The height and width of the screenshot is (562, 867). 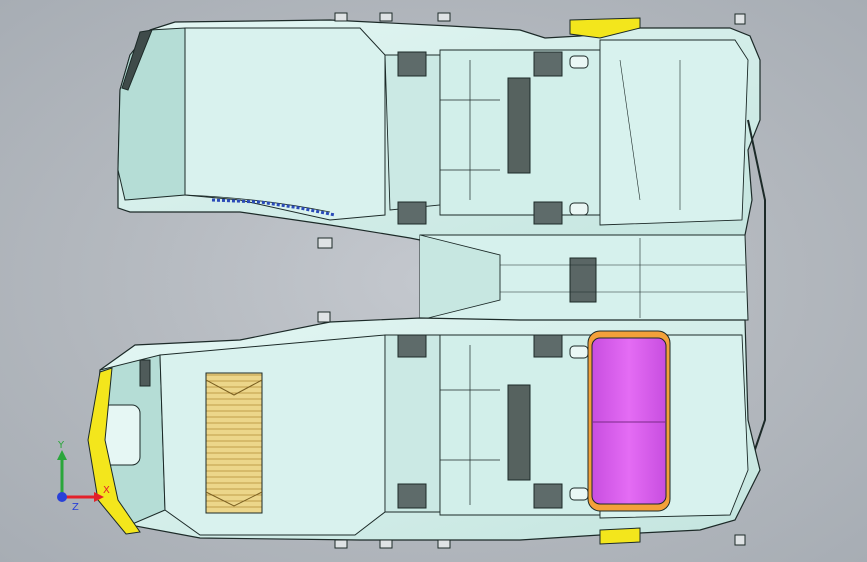 What do you see at coordinates (106, 490) in the screenshot?
I see `triad-x-label: X` at bounding box center [106, 490].